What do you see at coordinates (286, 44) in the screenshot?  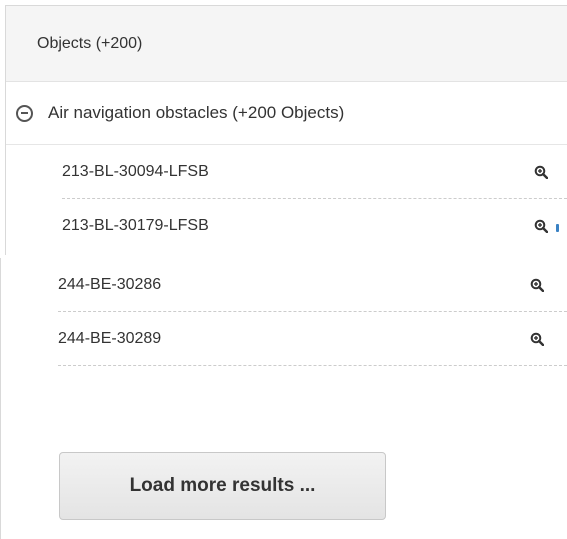 I see `panel-header: Objects (+200)` at bounding box center [286, 44].